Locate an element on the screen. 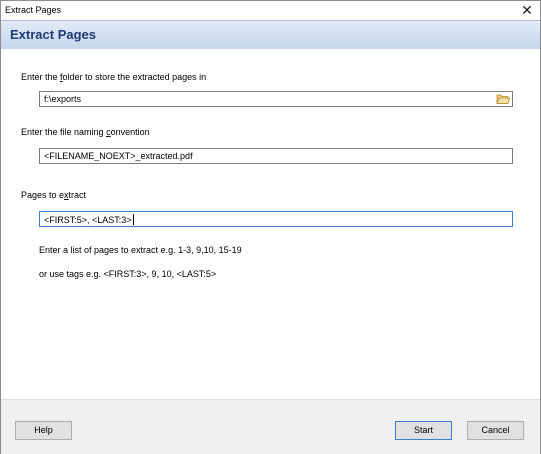  cancel-button: Cancel is located at coordinates (495, 430).